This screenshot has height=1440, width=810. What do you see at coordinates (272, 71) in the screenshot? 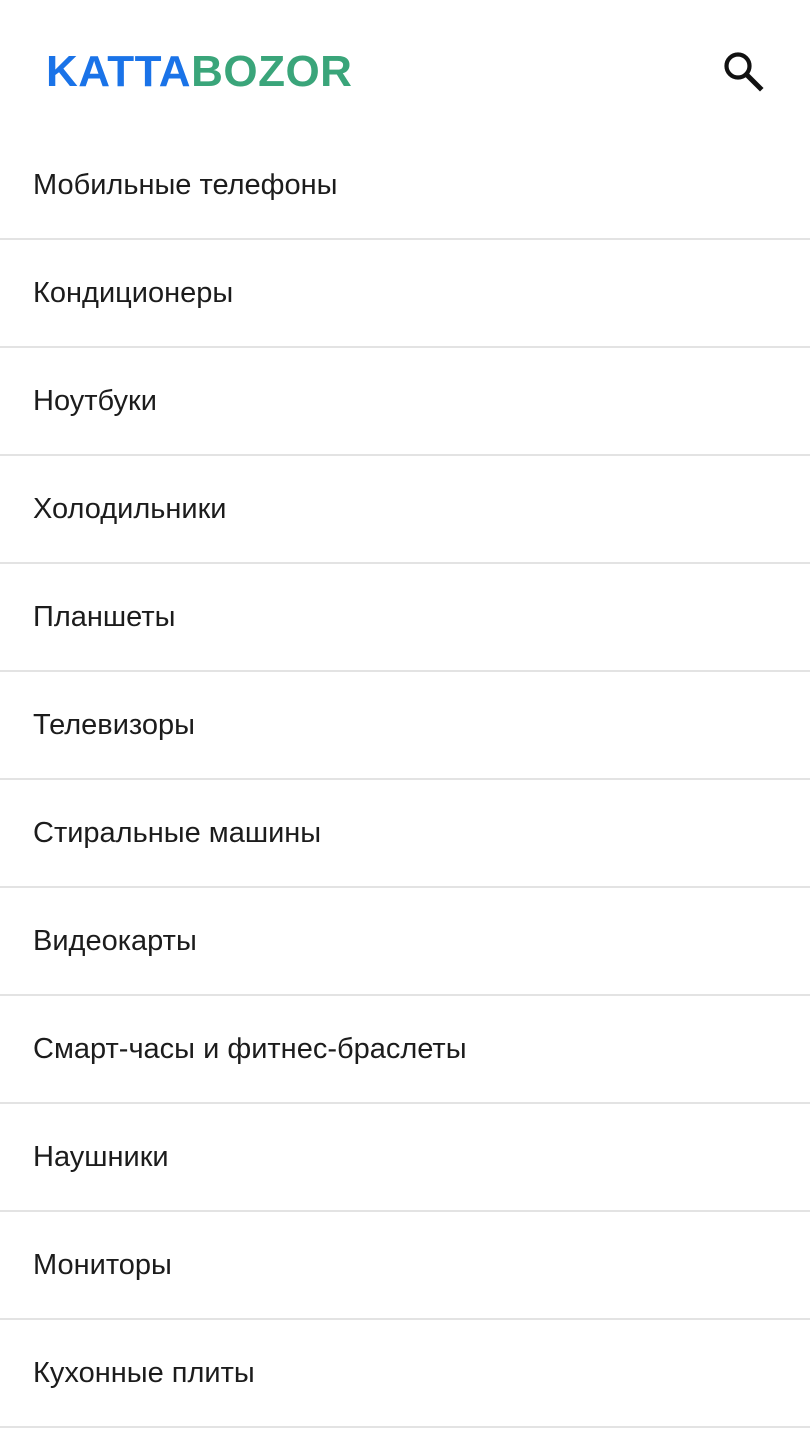
I see `logo-text-bozor: BOZOR` at bounding box center [272, 71].